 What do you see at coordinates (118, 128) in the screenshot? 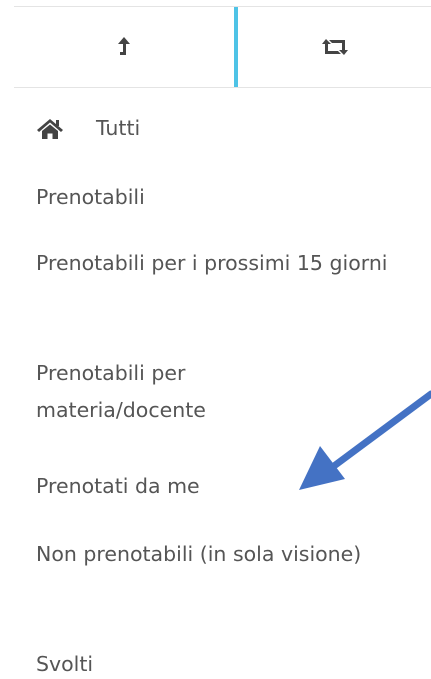
I see `menu-item-tutti-label: Tutti` at bounding box center [118, 128].